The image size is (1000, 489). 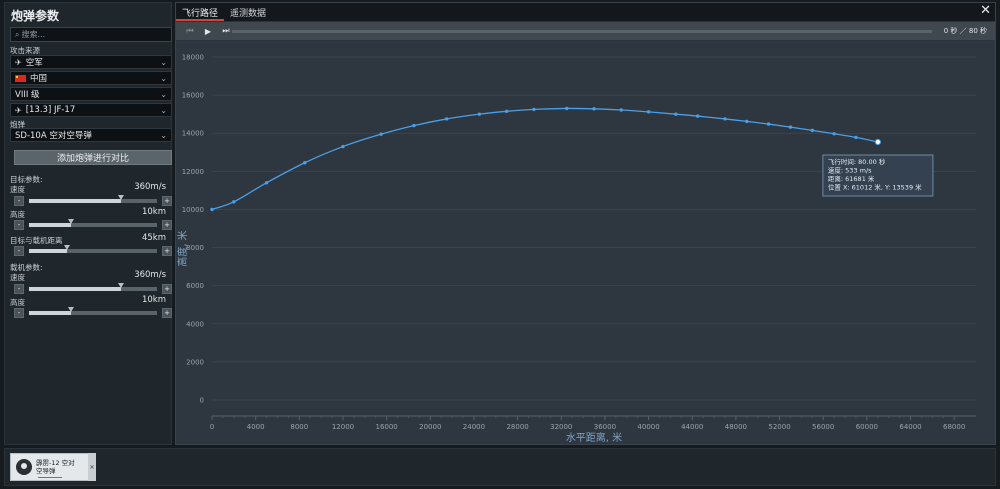 I want to click on x-tick-label: 44000, so click(x=692, y=427).